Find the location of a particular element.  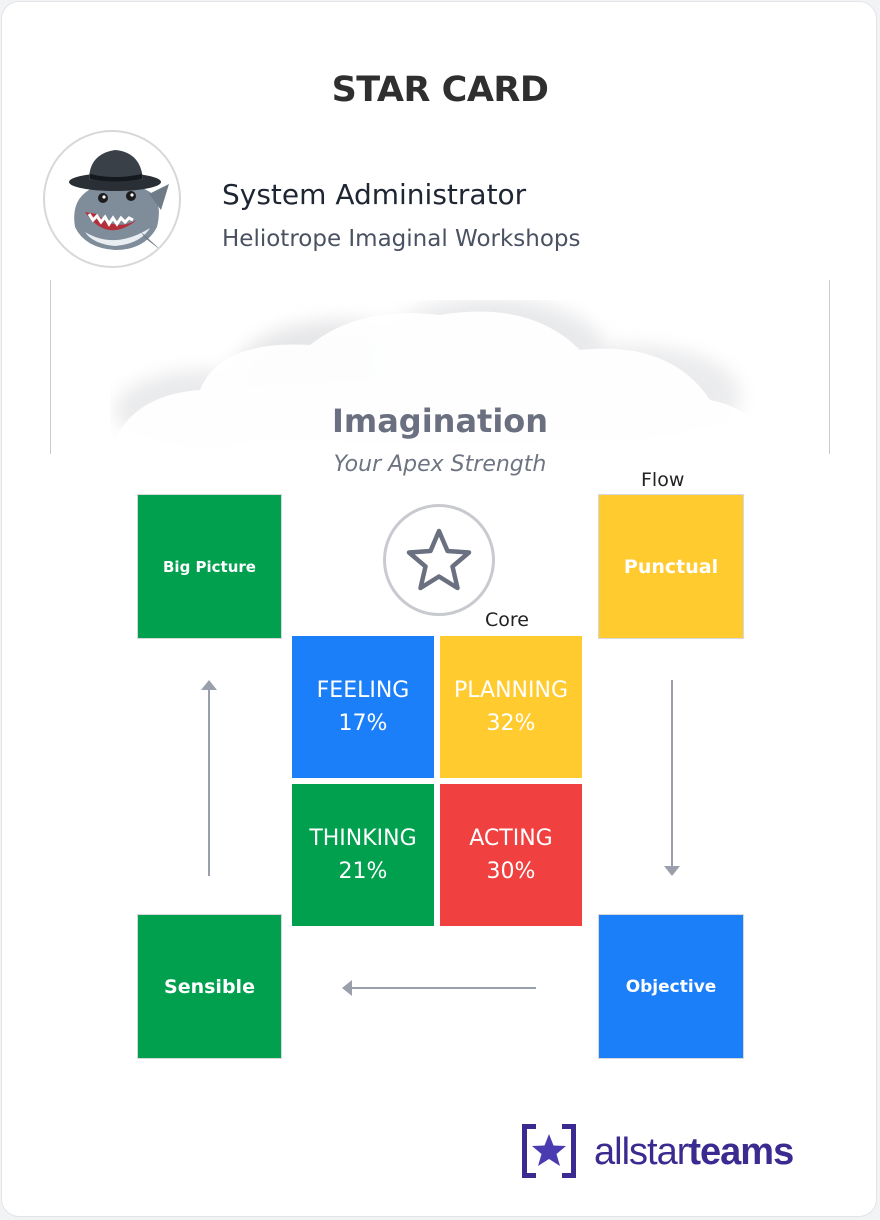

quadrant-name: FEELING is located at coordinates (363, 690).